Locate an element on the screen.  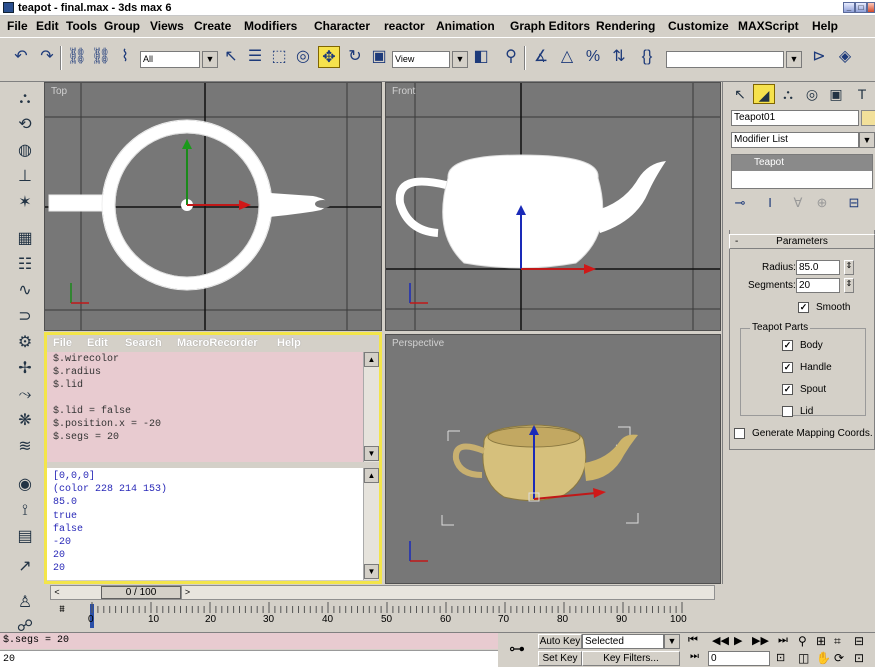
utilities-tab-icon: T is located at coordinates (862, 94).